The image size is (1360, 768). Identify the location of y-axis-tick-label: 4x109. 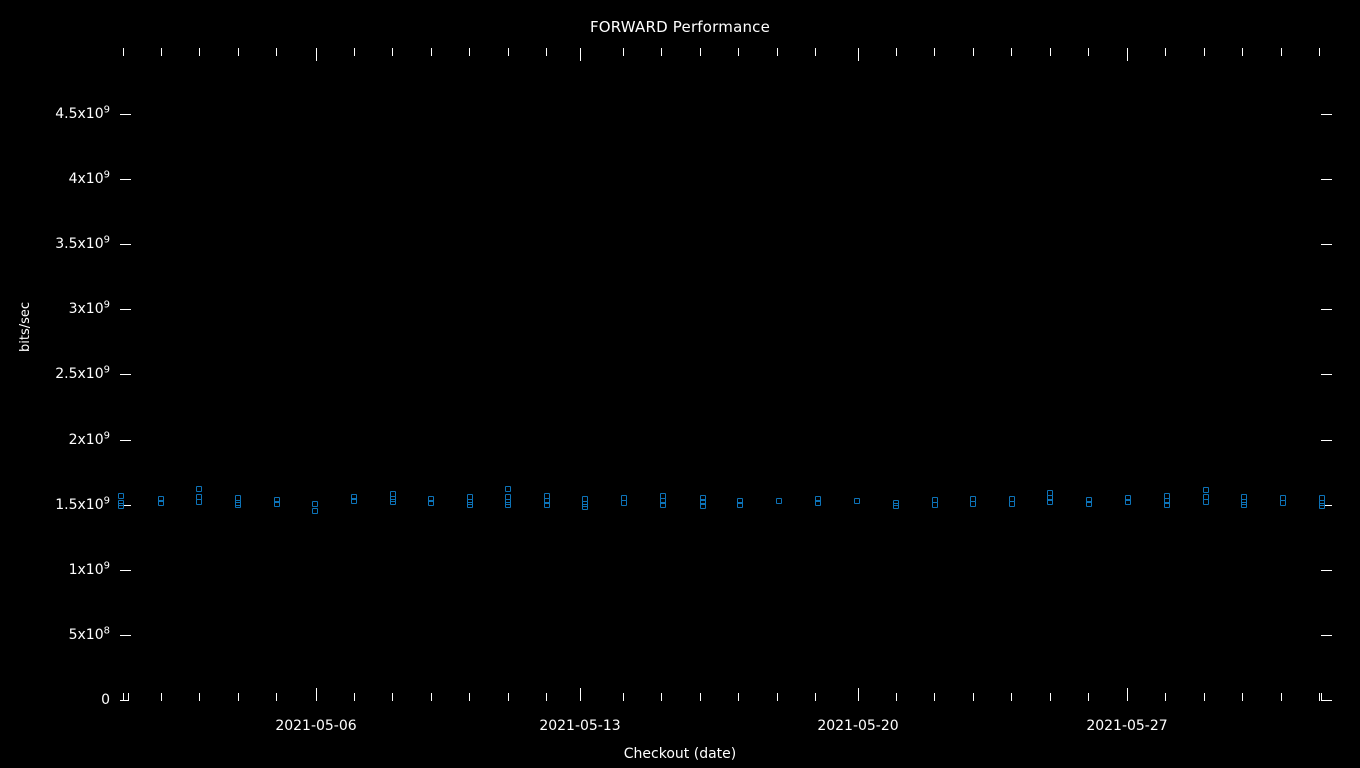
(89, 178).